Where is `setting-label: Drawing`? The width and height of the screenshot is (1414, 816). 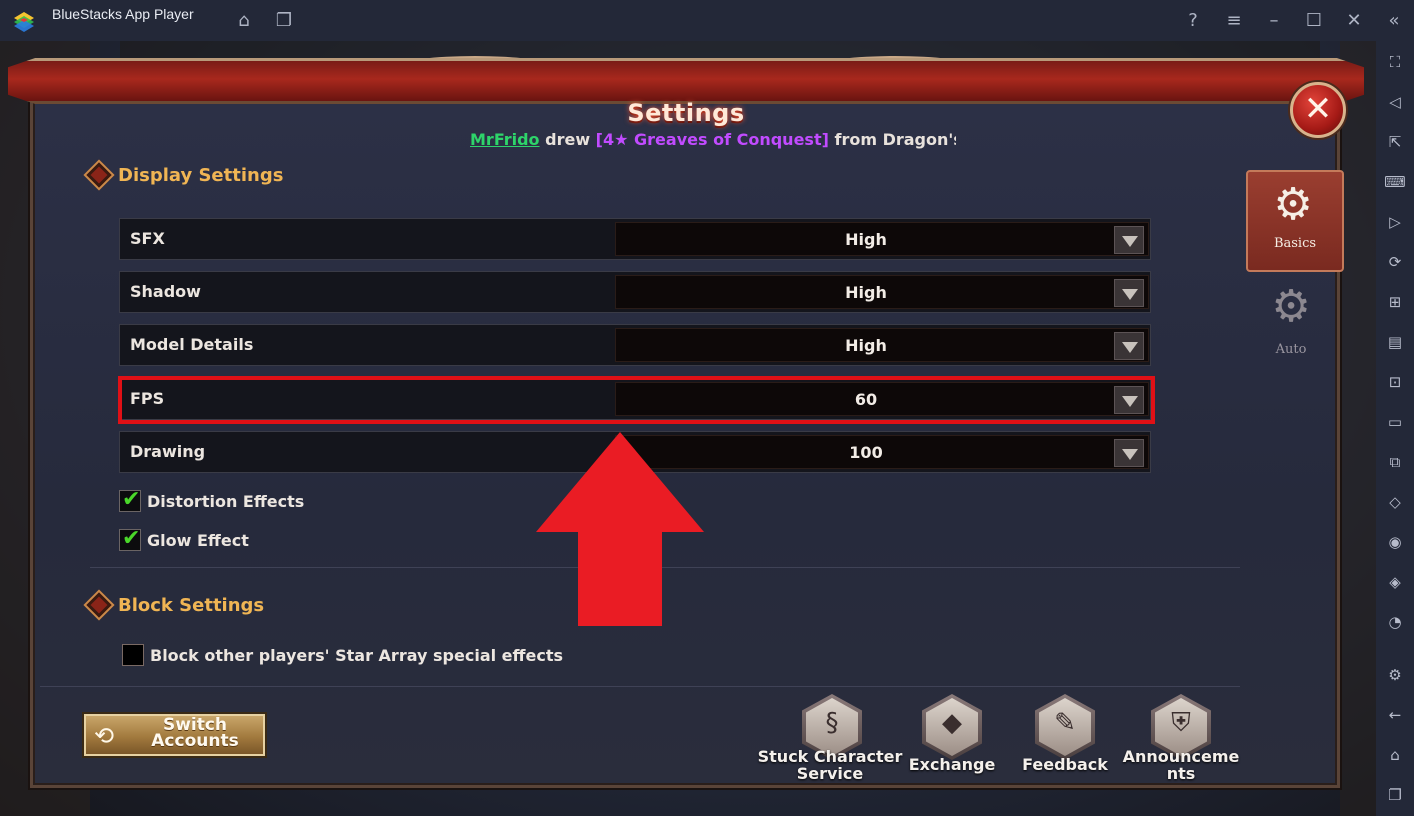 setting-label: Drawing is located at coordinates (168, 451).